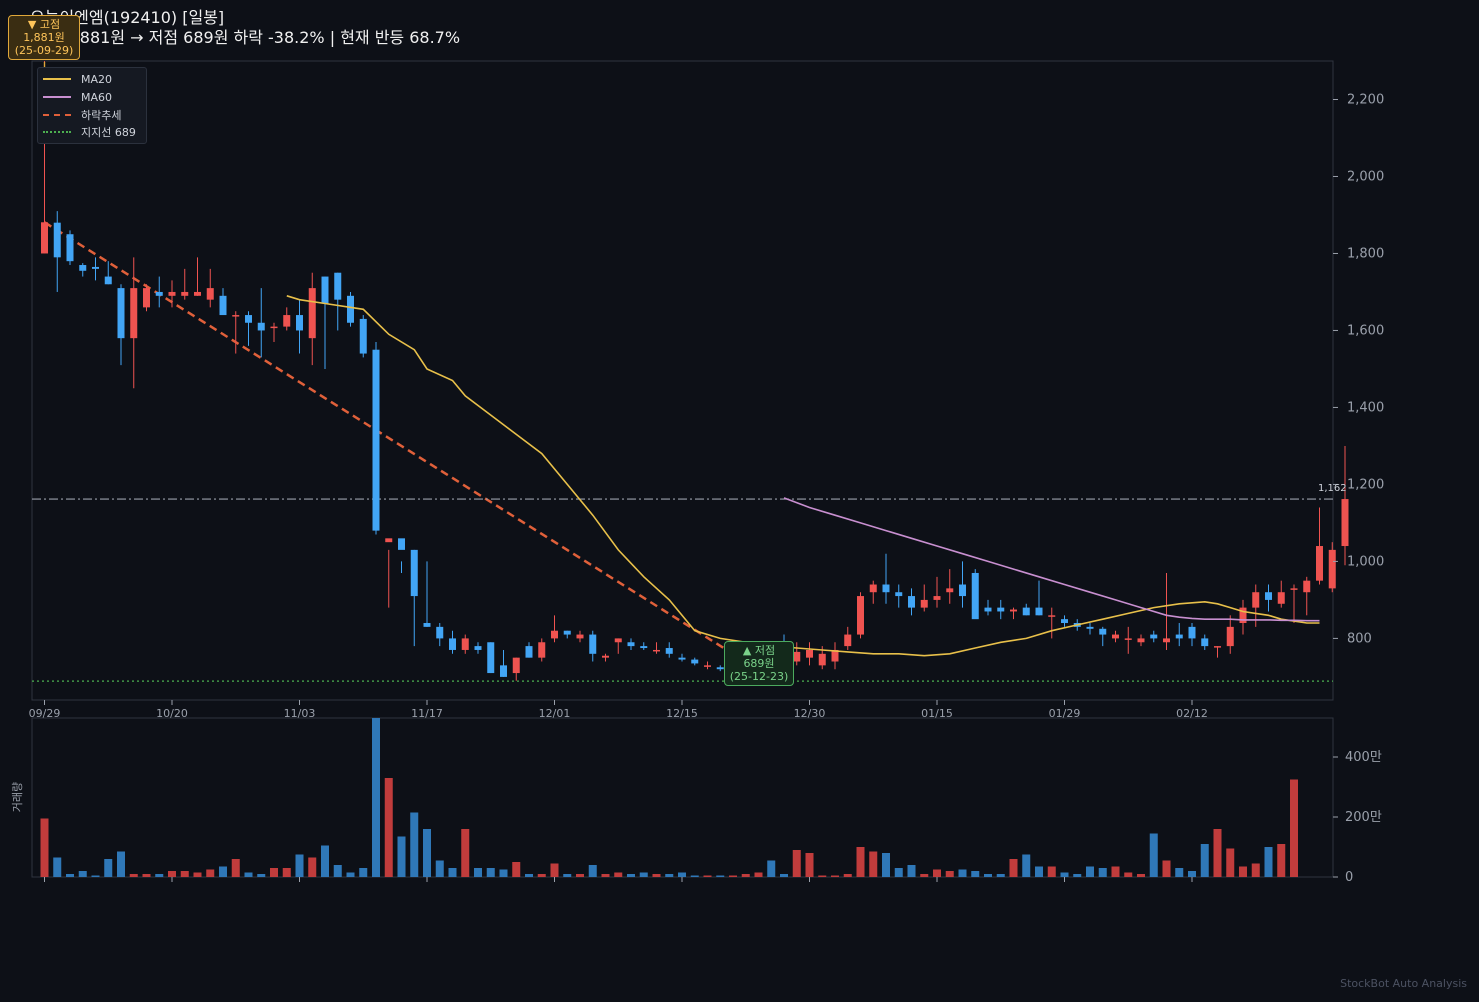 The image size is (1479, 1002). What do you see at coordinates (1332, 488) in the screenshot?
I see `resistance-value-label: 1,162` at bounding box center [1332, 488].